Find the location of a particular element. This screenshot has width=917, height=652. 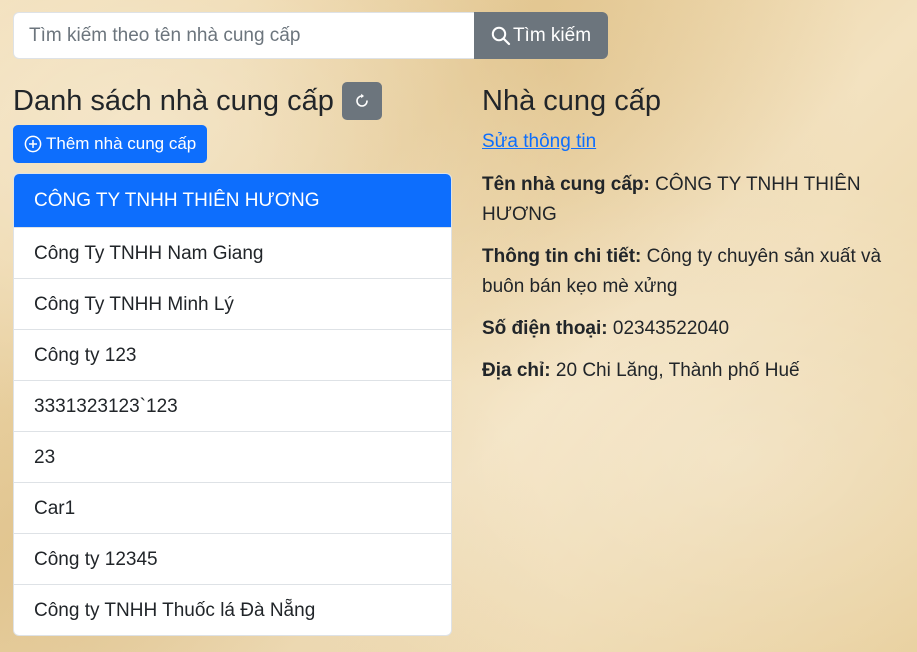

search-input is located at coordinates (243, 35).